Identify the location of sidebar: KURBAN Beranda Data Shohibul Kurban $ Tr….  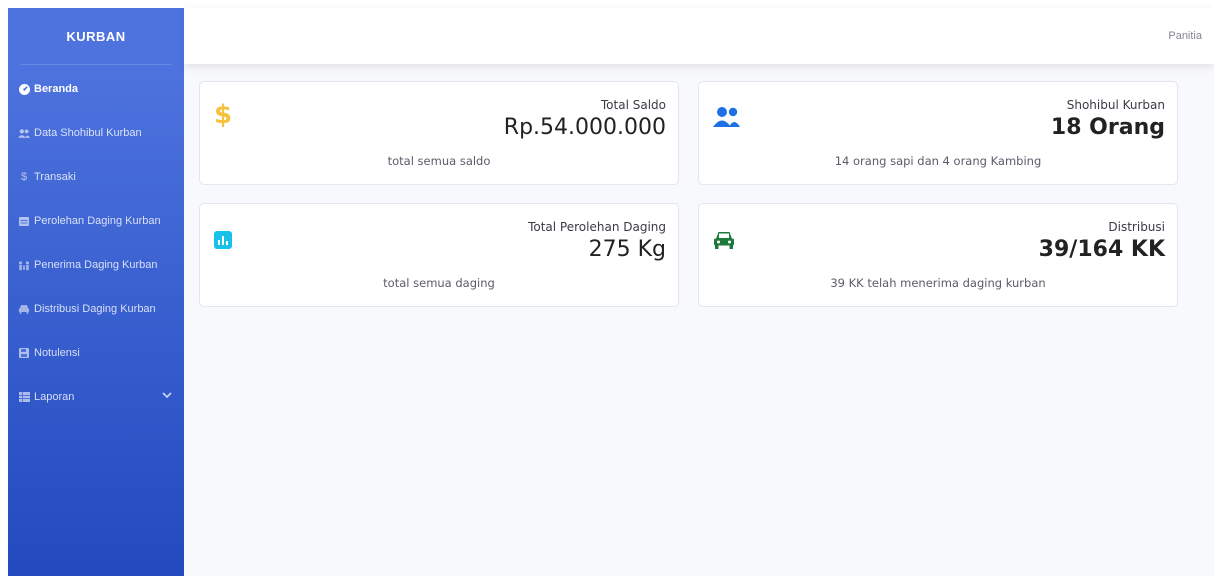
(96, 292).